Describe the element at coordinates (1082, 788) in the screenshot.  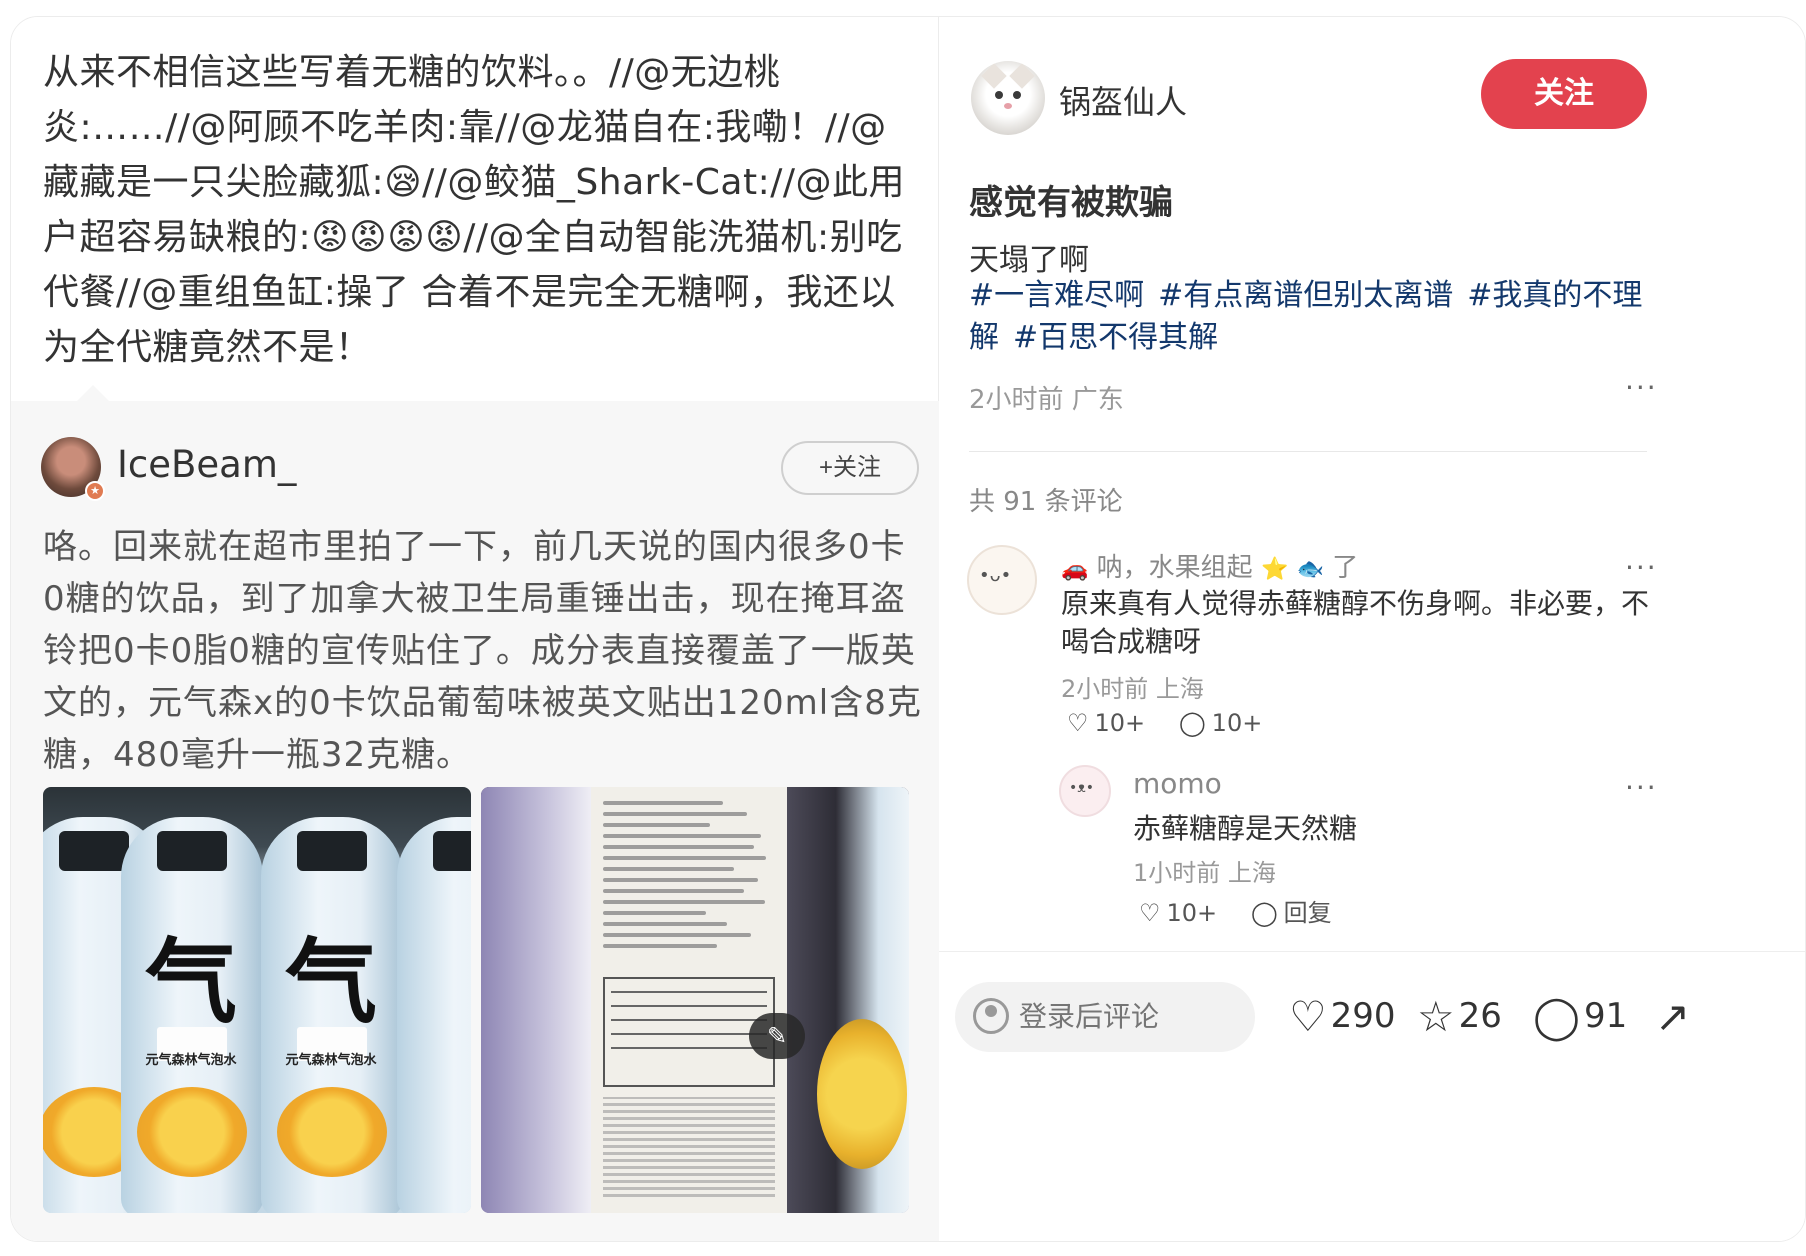
I see `avatar-face-icon: •ᴥ•` at that location.